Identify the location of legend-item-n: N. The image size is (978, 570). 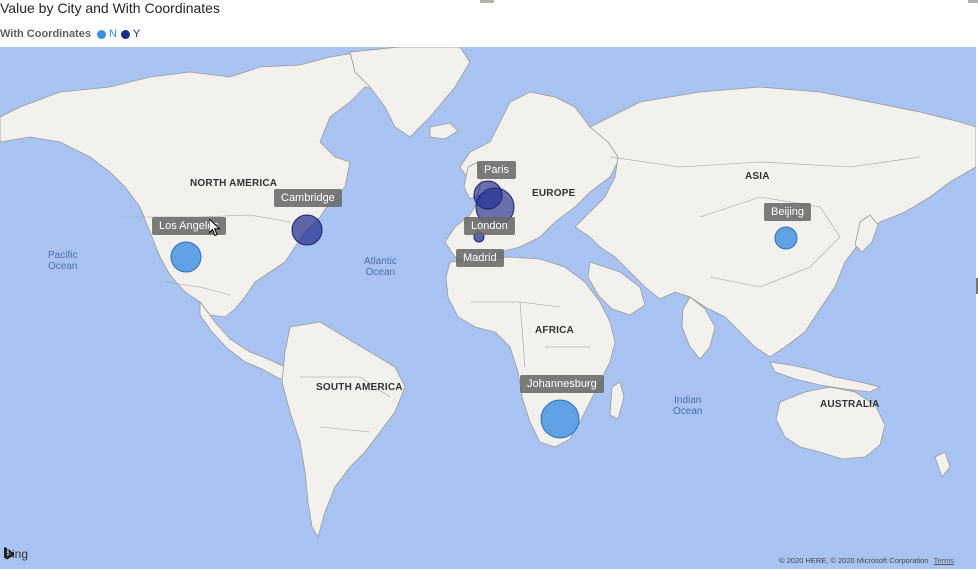
(106, 34).